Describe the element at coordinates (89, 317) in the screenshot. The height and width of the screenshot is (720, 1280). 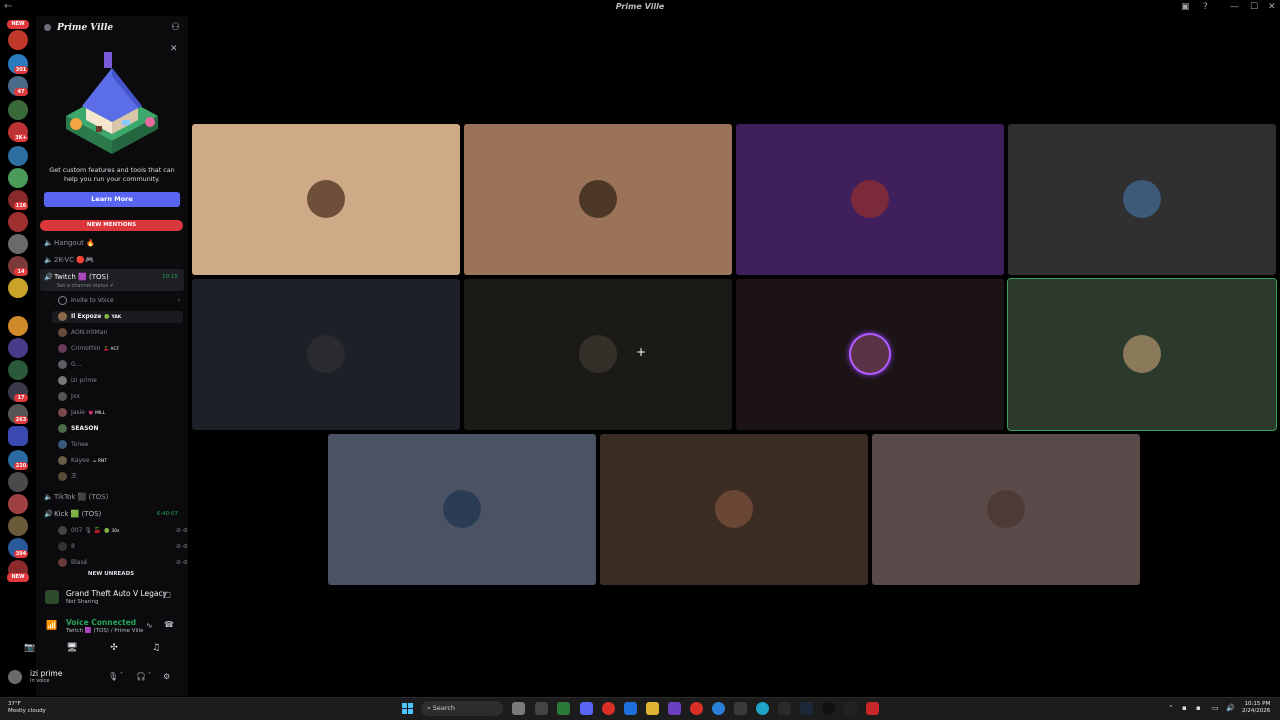
I see `voice-member: Il Expoze 🟢 YAK` at that location.